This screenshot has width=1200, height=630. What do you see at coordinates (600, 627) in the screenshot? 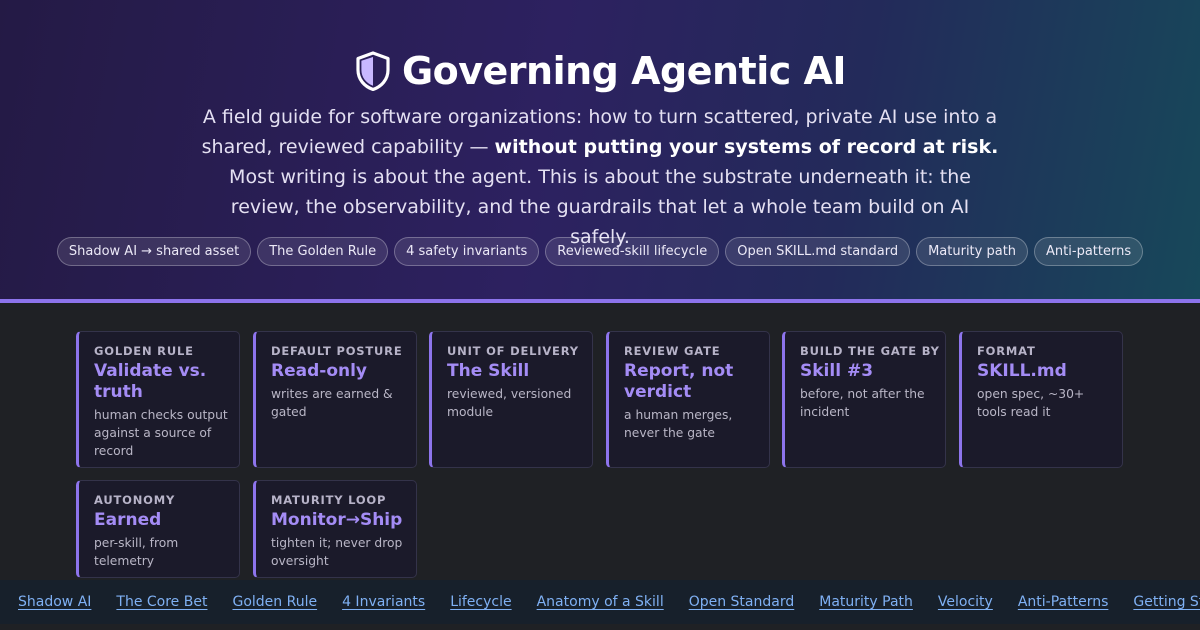
I see `footer-strip` at bounding box center [600, 627].